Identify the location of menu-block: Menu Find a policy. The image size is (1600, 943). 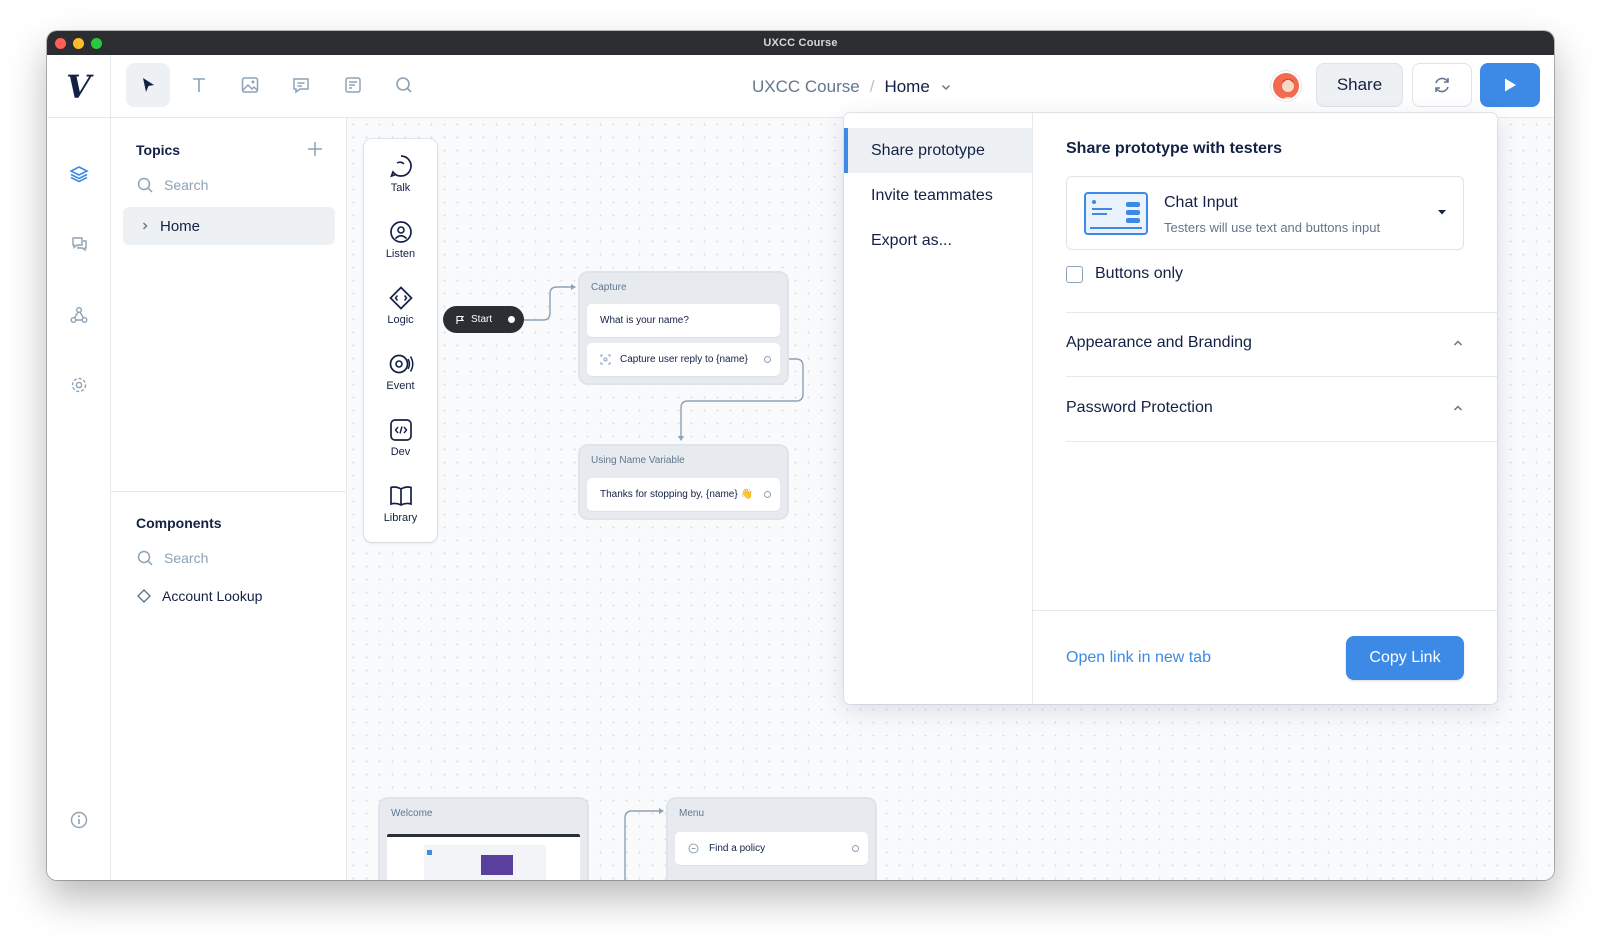
(771, 839).